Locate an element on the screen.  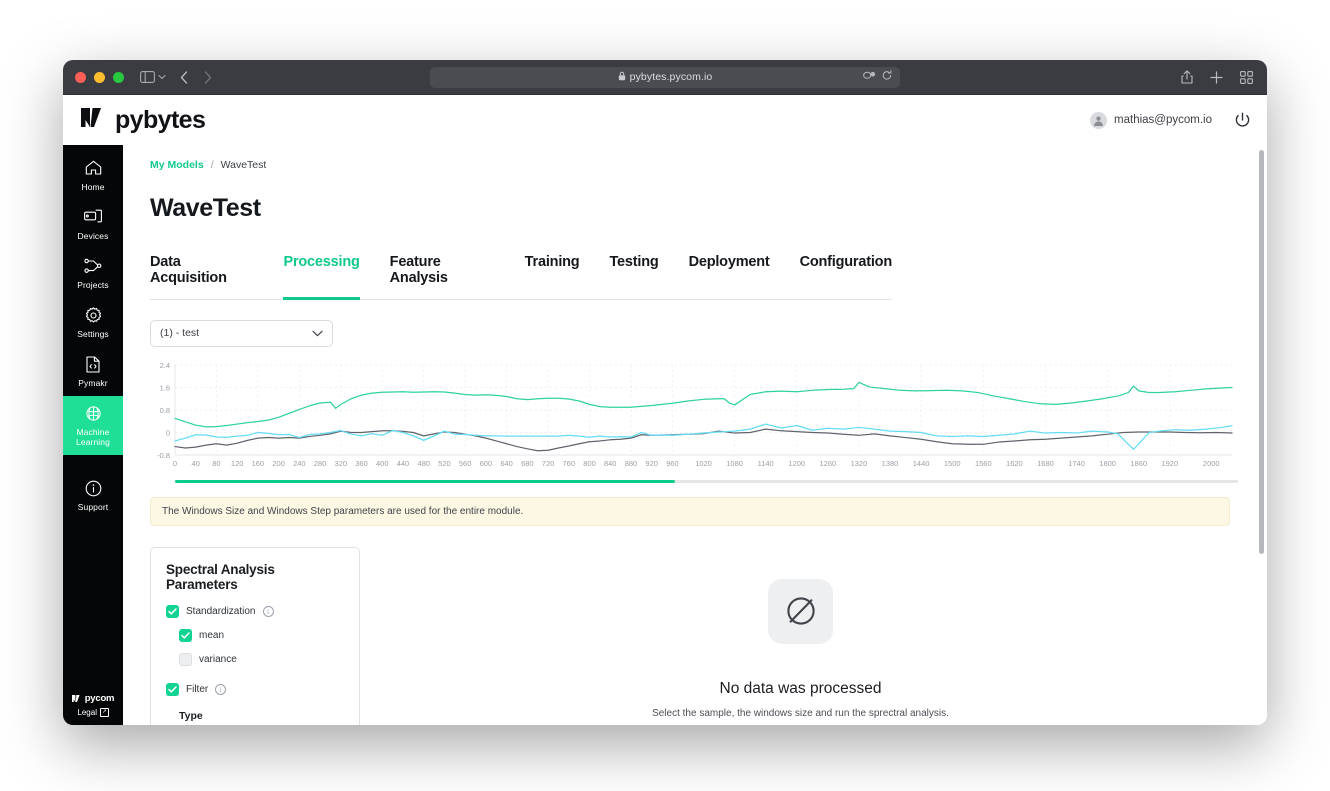
page-title: WaveTest is located at coordinates (205, 208).